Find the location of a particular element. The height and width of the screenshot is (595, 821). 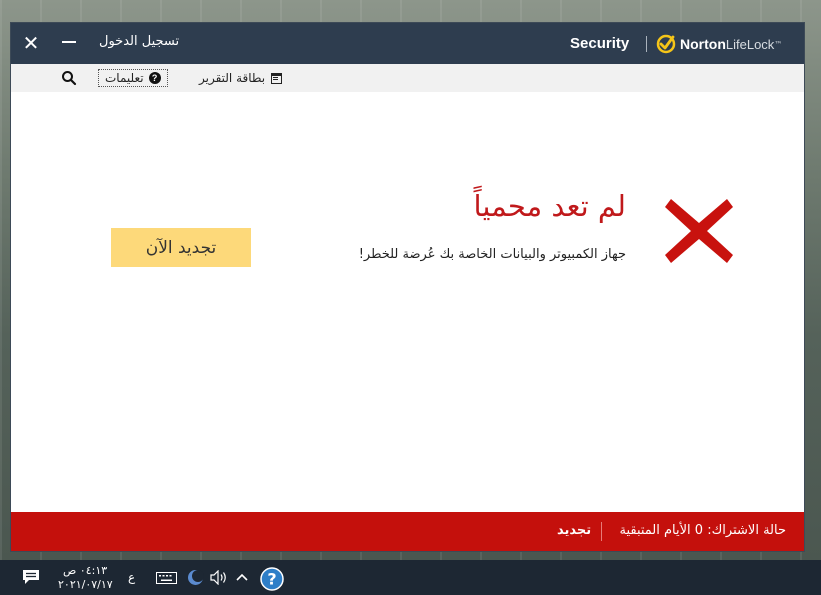

action-center-icon is located at coordinates (31, 577).